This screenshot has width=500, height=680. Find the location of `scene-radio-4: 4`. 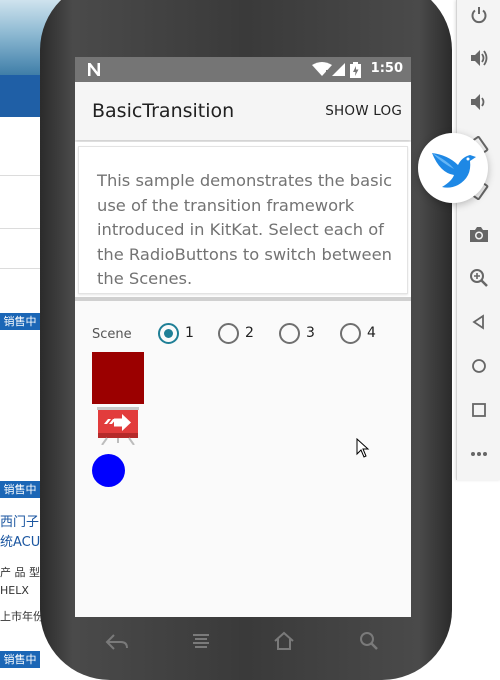

scene-radio-4: 4 is located at coordinates (371, 335).